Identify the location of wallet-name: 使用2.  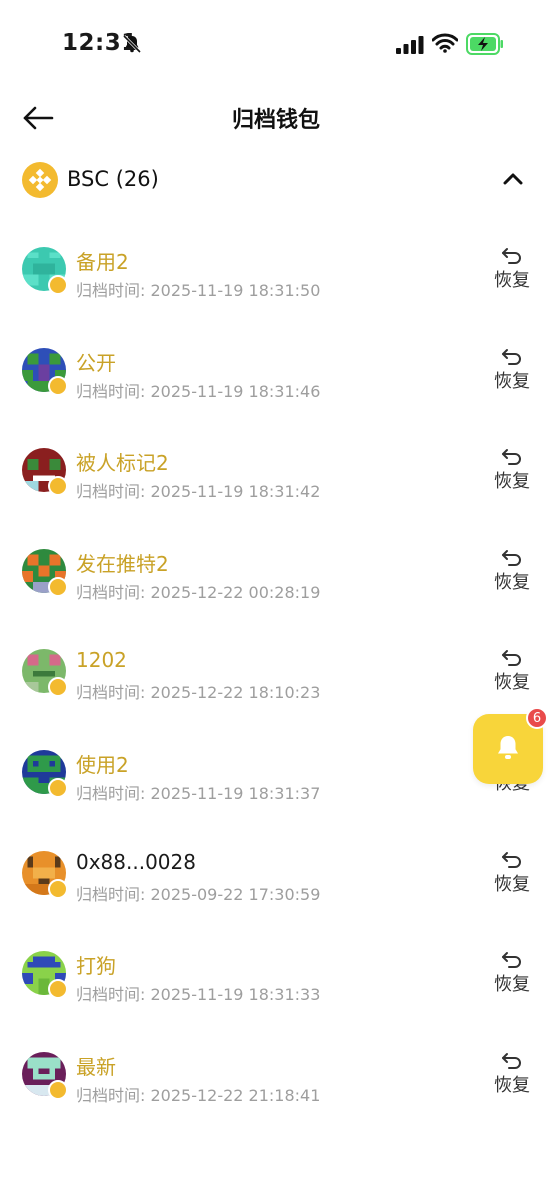
(102, 763).